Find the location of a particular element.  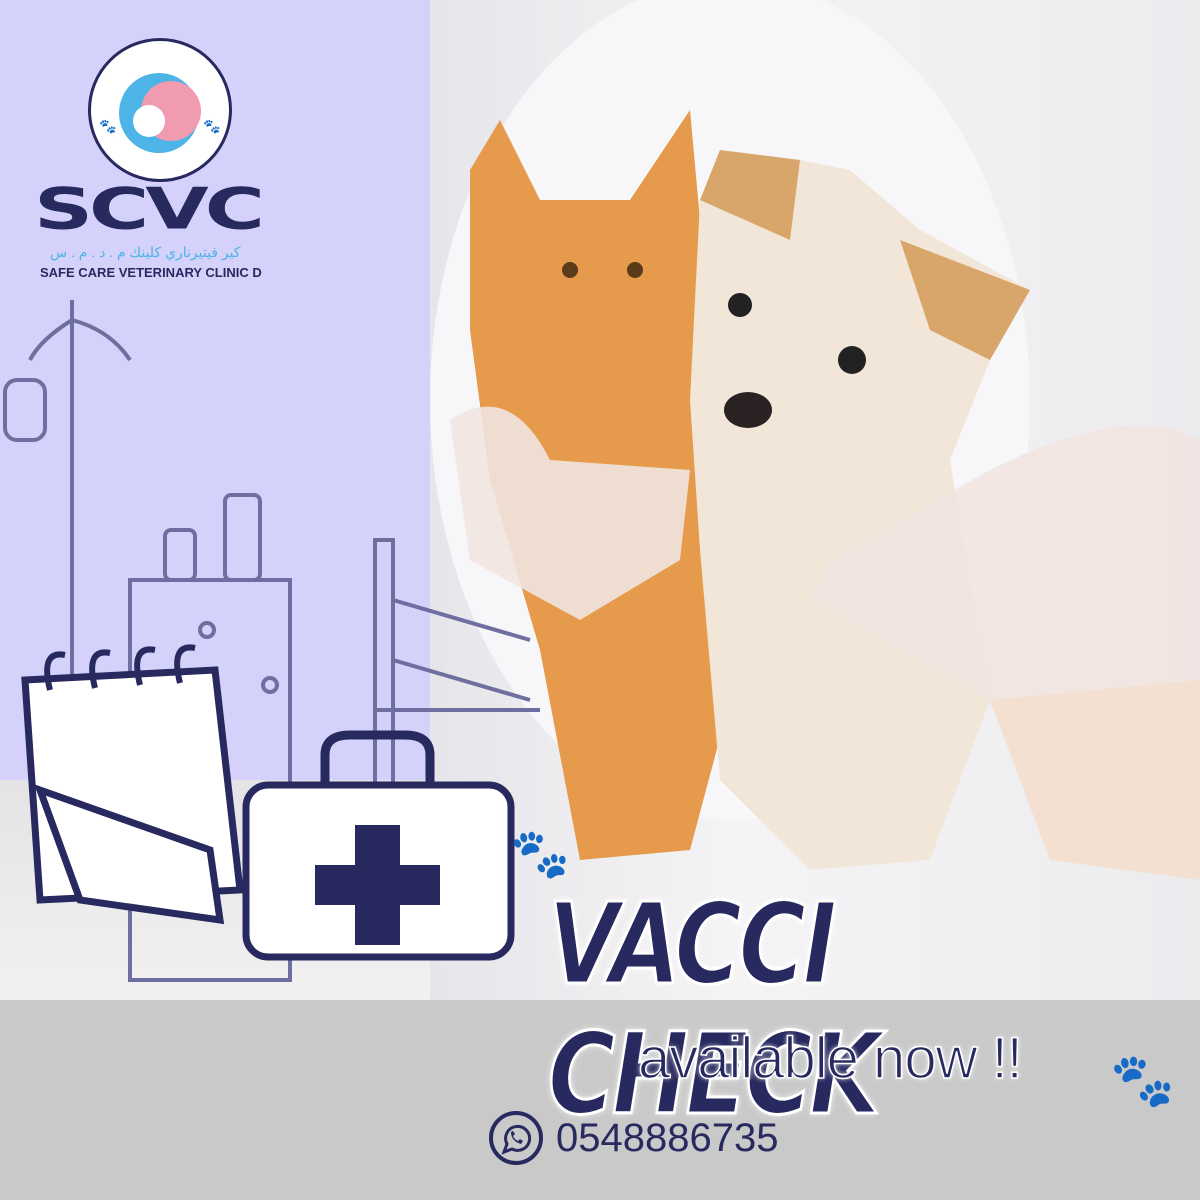

subheadline: available now !! is located at coordinates (830, 1058).